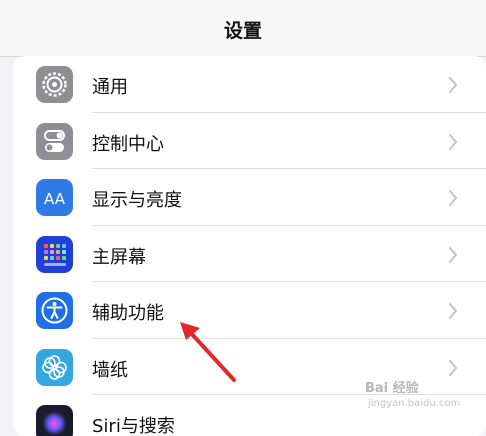  I want to click on gear-icon, so click(54, 84).